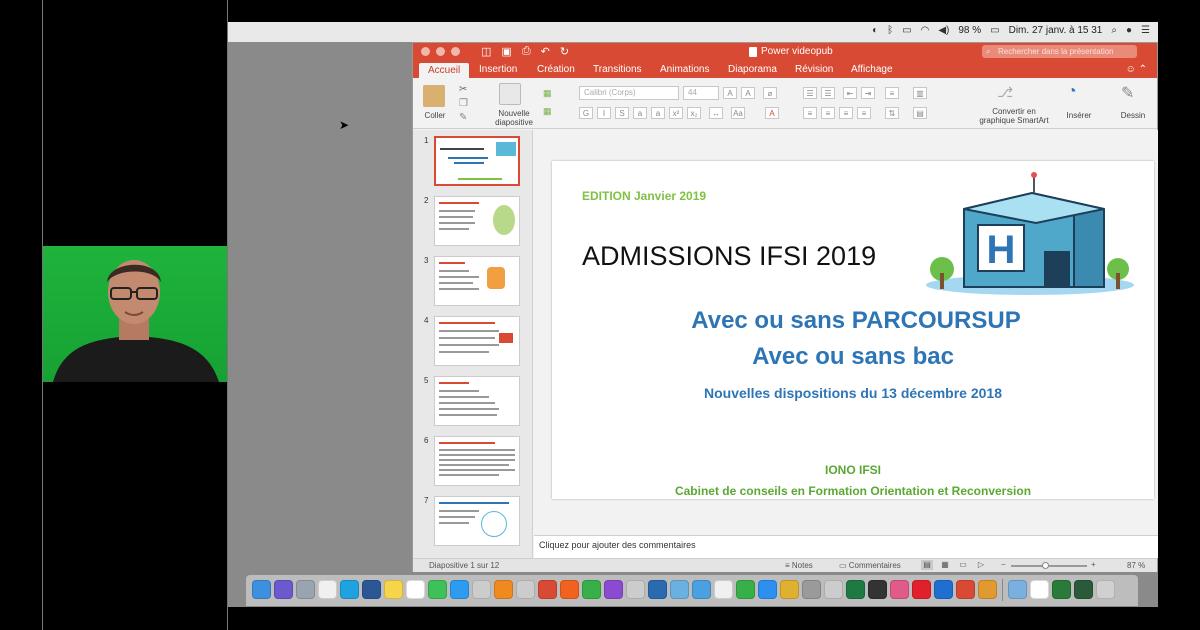  What do you see at coordinates (1114, 30) in the screenshot?
I see `search-icon: ⌕` at bounding box center [1114, 30].